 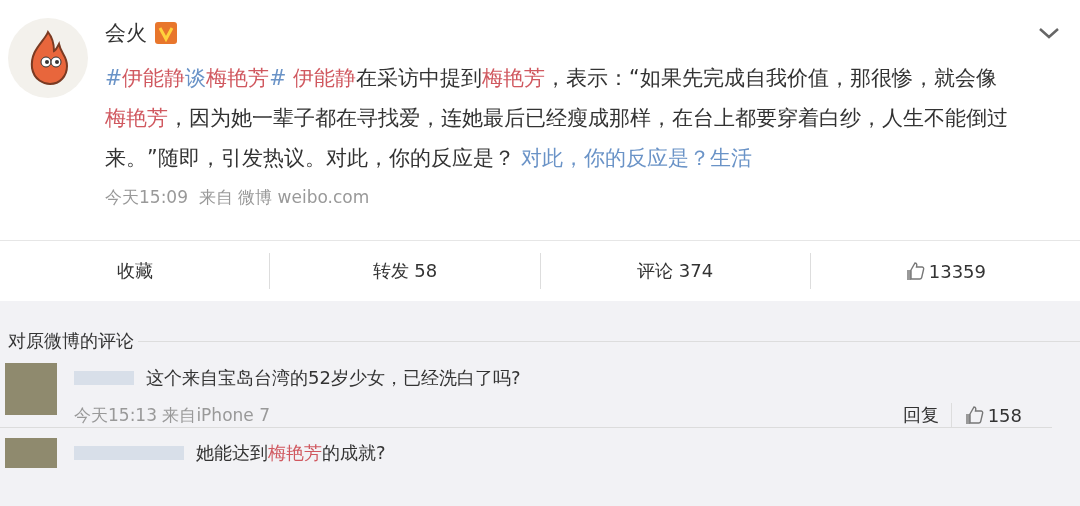 I want to click on comments-heading: 对原微博的评论, so click(x=71, y=341).